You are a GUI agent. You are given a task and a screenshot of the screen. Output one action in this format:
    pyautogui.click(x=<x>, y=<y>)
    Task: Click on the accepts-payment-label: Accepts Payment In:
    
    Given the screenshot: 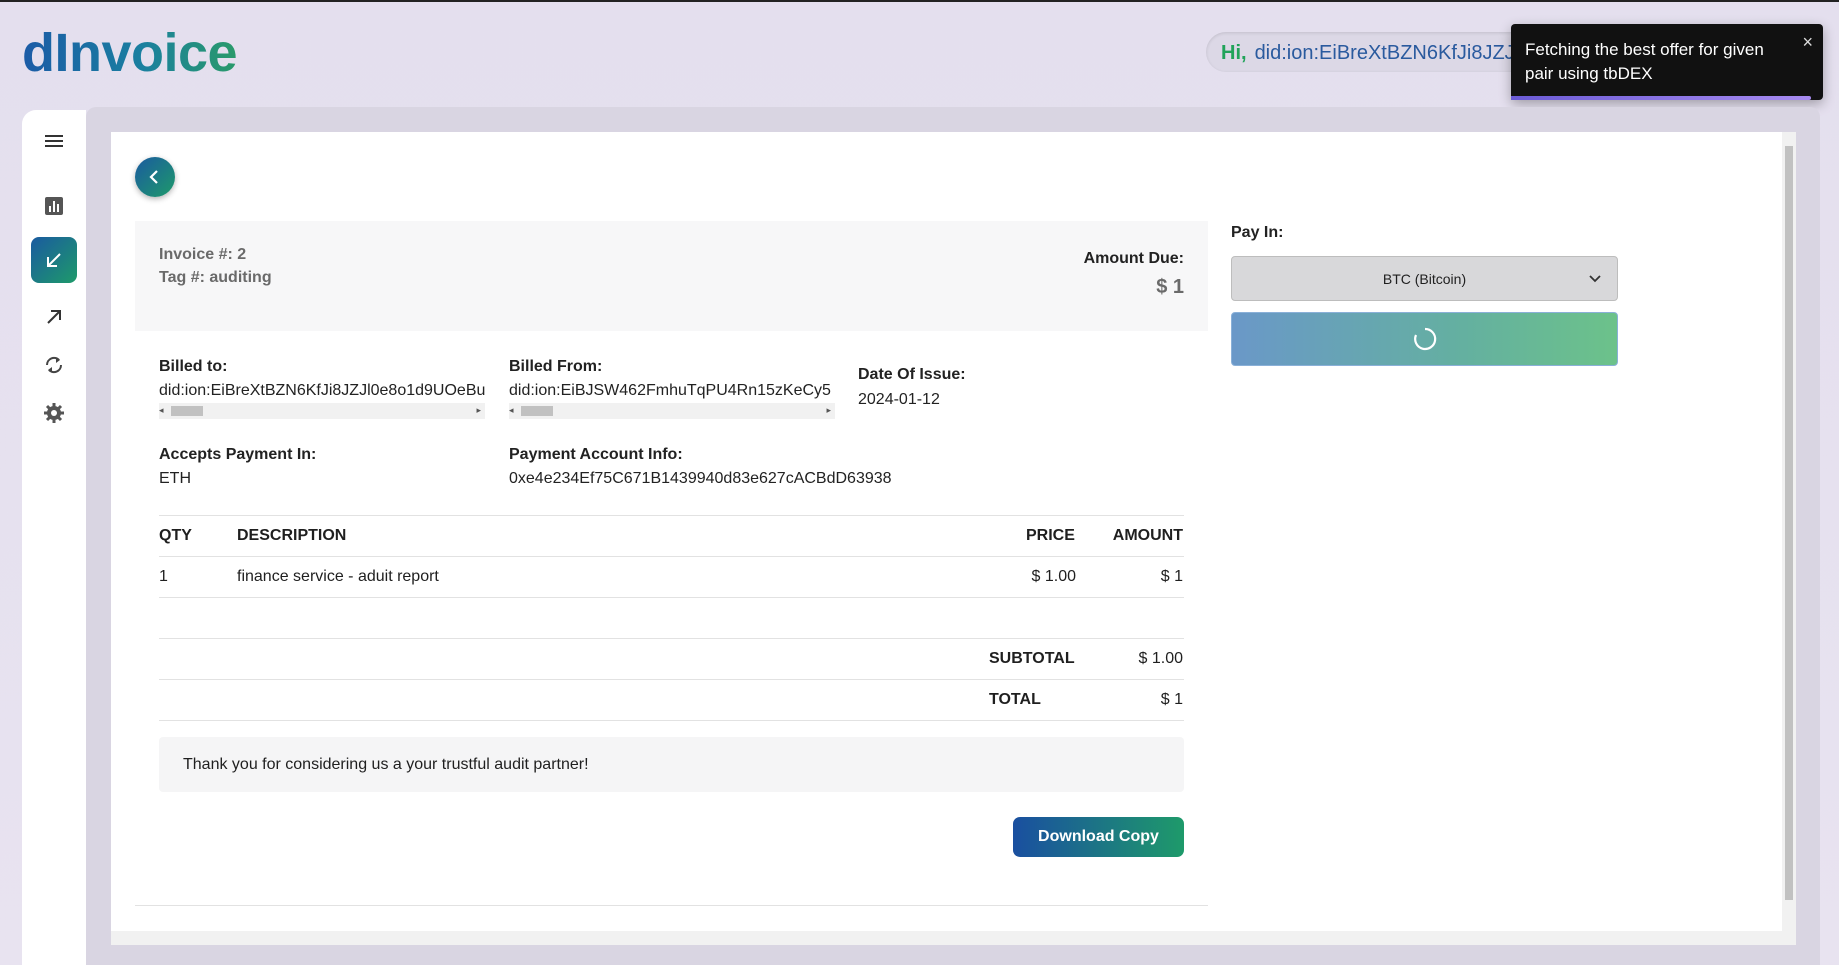 What is the action you would take?
    pyautogui.click(x=238, y=454)
    